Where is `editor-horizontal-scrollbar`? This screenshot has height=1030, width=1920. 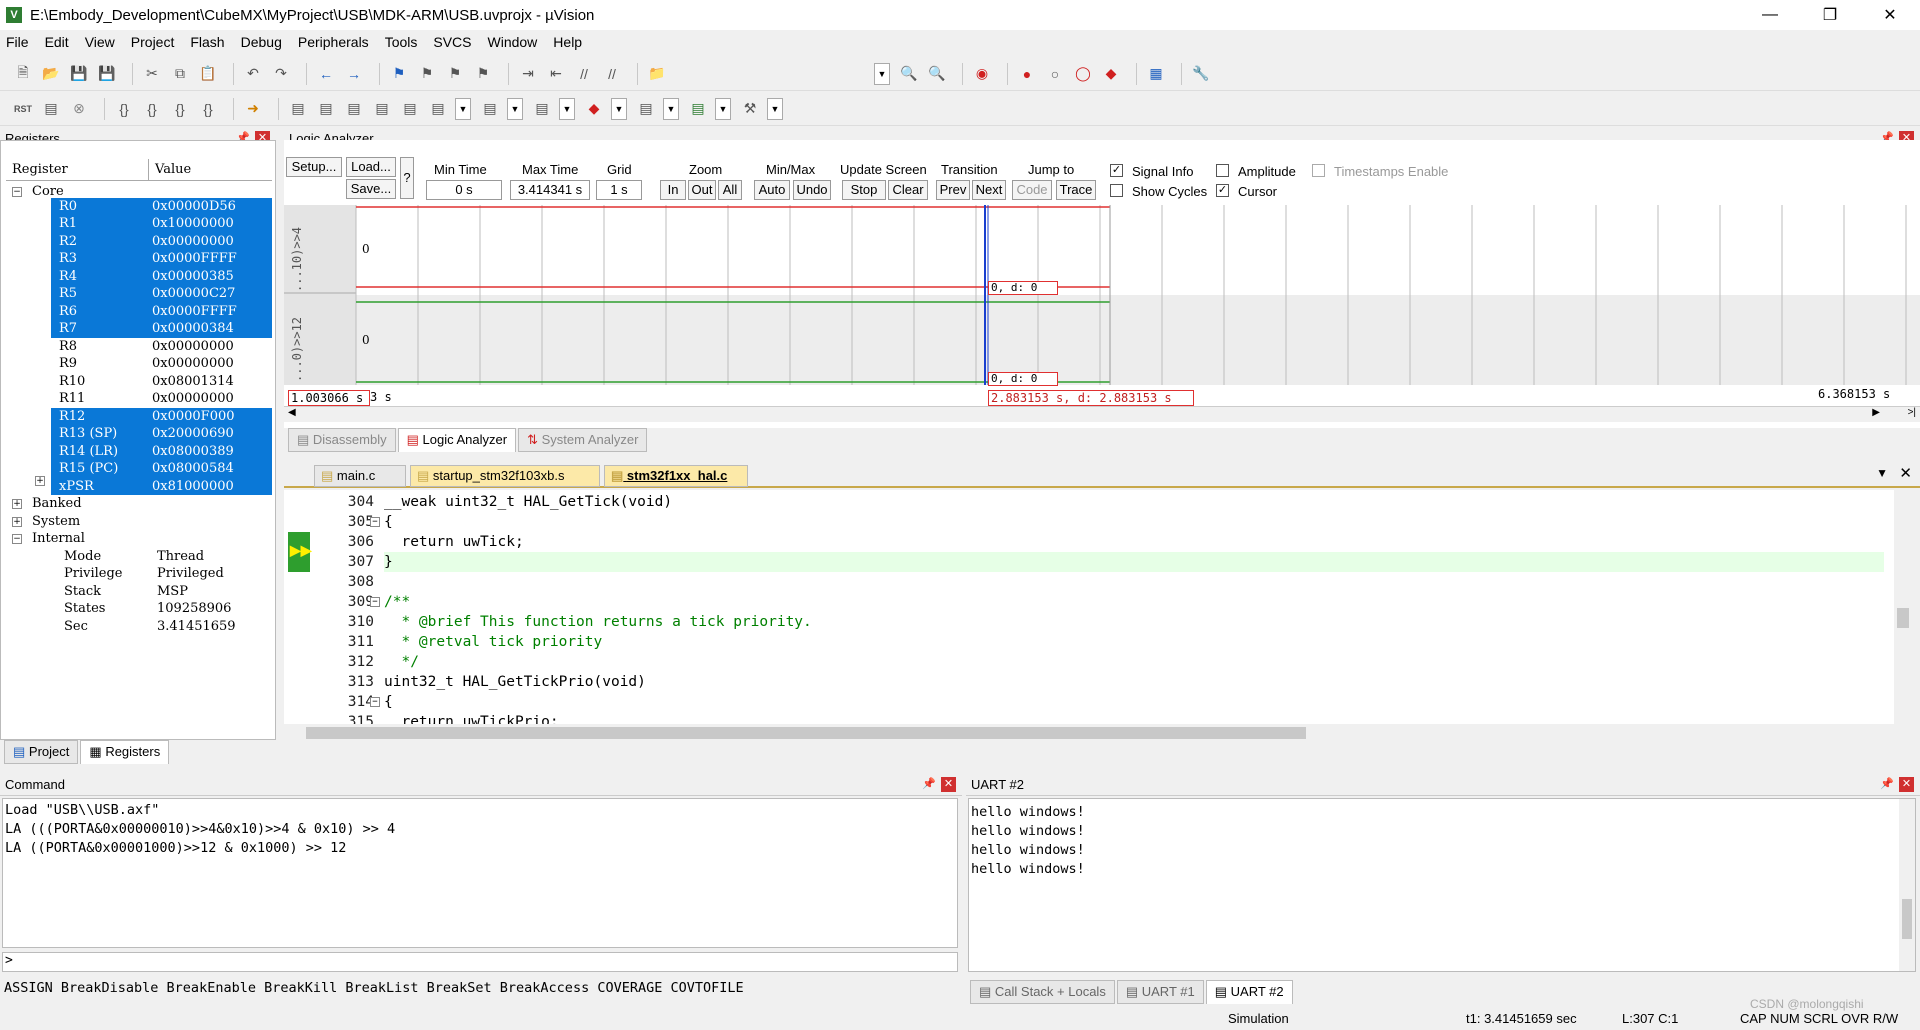 editor-horizontal-scrollbar is located at coordinates (1089, 733).